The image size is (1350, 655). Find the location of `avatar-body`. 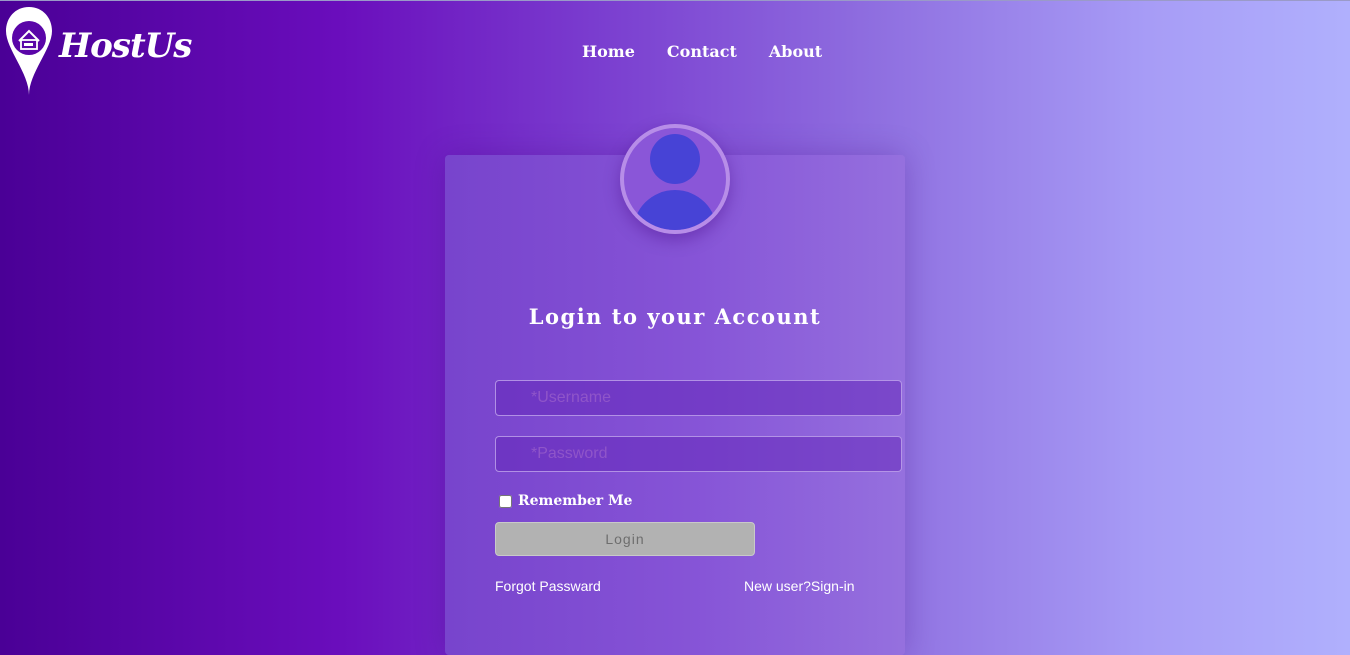

avatar-body is located at coordinates (675, 210).